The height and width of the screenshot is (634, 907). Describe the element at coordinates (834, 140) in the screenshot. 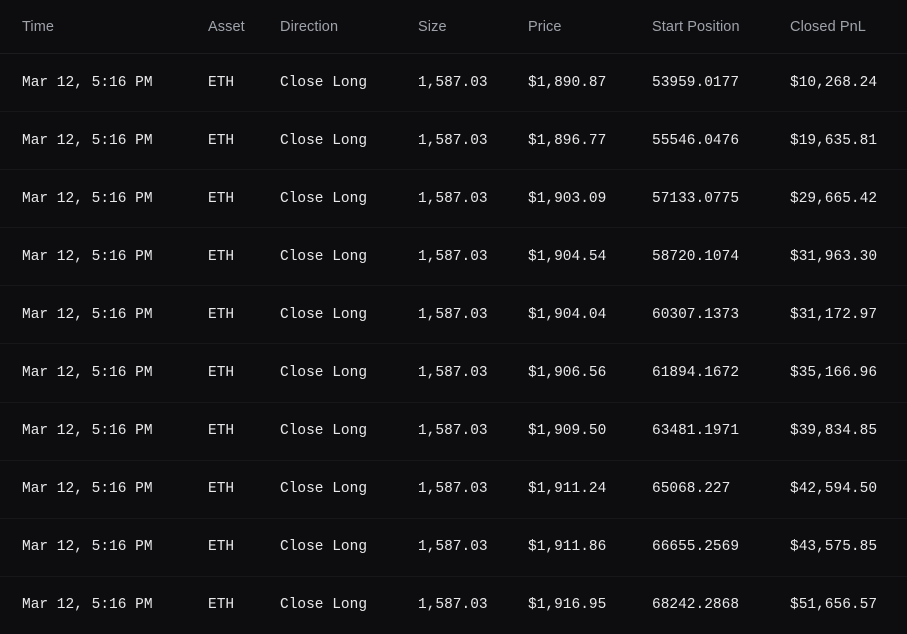

I see `cell-closed-pnl: $19,635.81` at that location.